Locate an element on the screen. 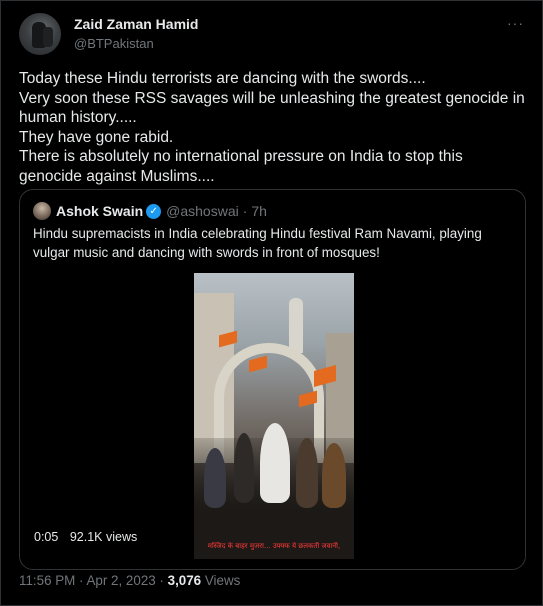 This screenshot has width=543, height=606. video-duration: 0:05 is located at coordinates (46, 537).